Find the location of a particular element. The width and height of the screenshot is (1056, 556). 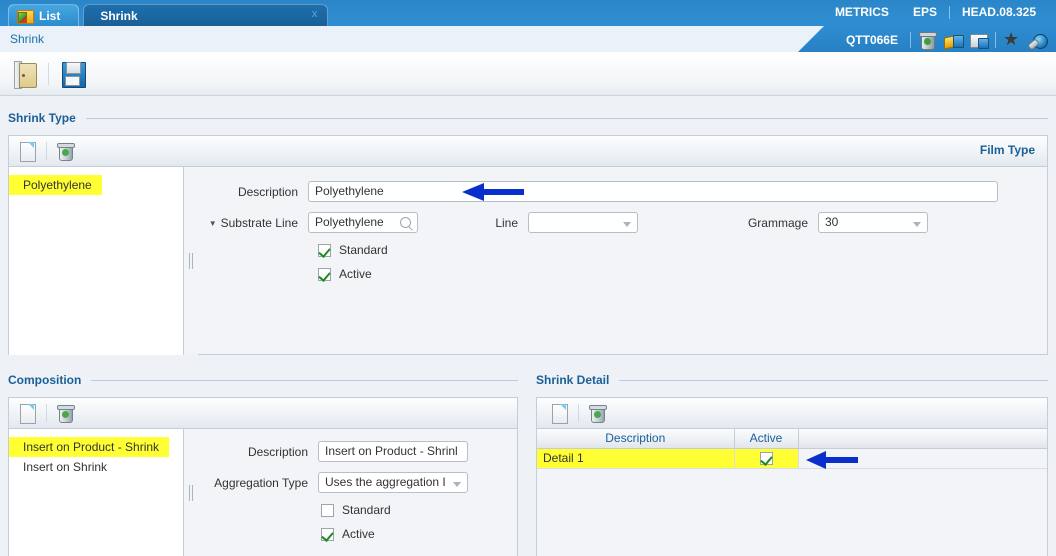

cell-description: Detail 1 is located at coordinates (636, 458).